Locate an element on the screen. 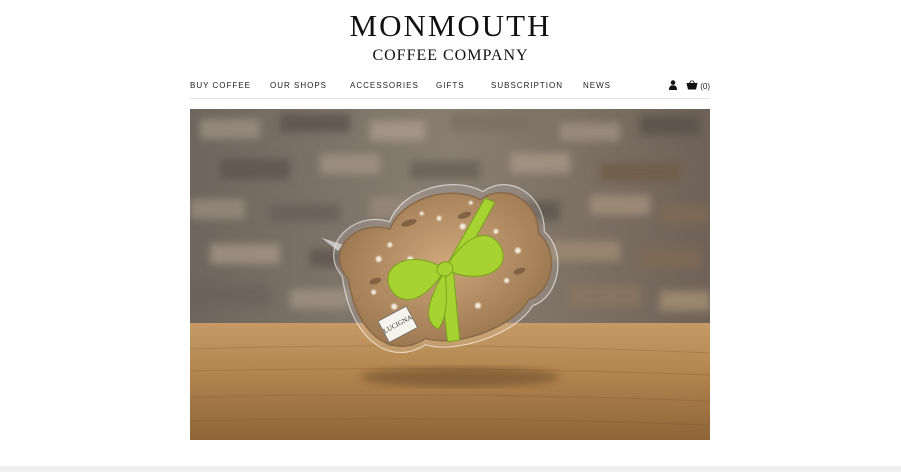  nav-item-accessories: ACCESSORIES is located at coordinates (384, 85).